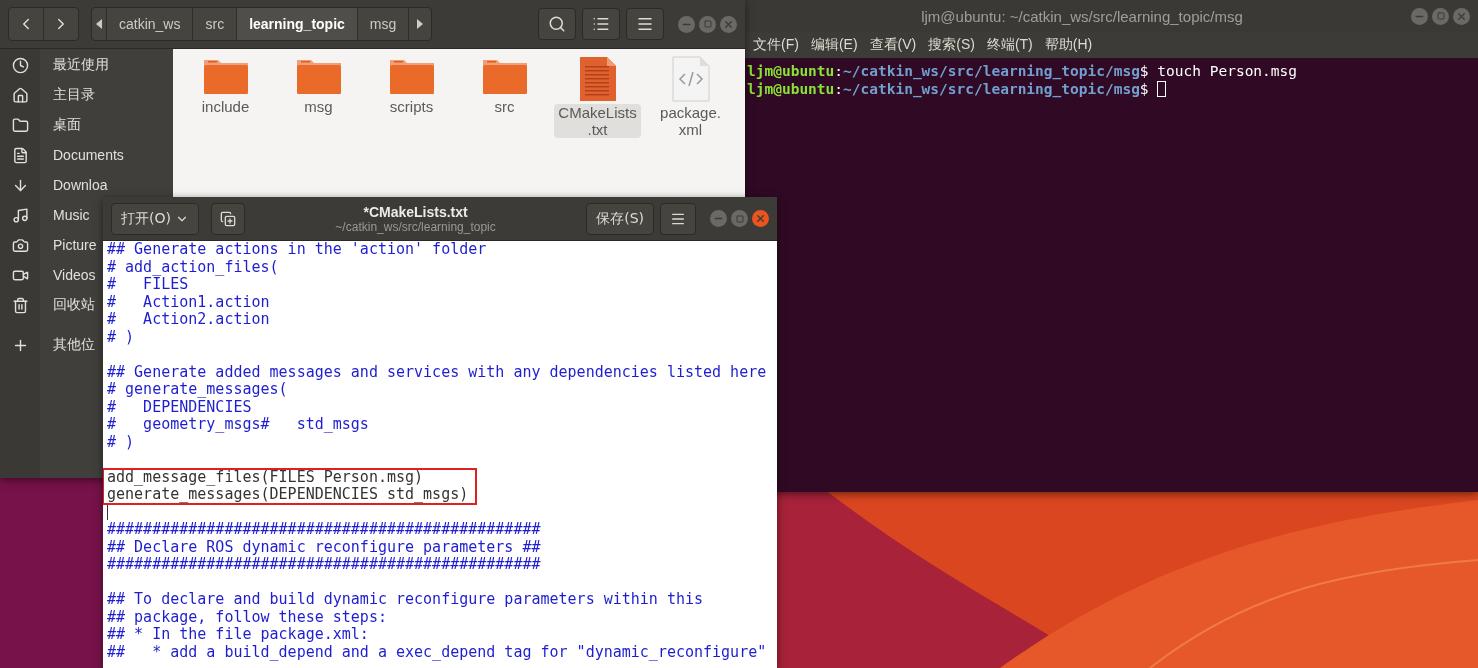 The image size is (1478, 668). Describe the element at coordinates (297, 250) in the screenshot. I see `code-line: ## Generate actions in the 'action' folder` at that location.